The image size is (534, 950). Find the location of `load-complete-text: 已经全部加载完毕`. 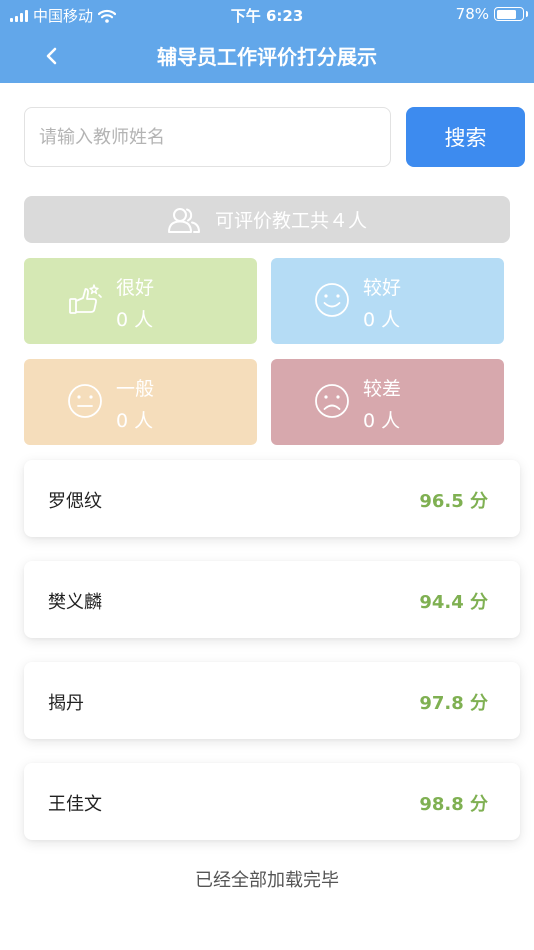

load-complete-text: 已经全部加载完毕 is located at coordinates (267, 880).